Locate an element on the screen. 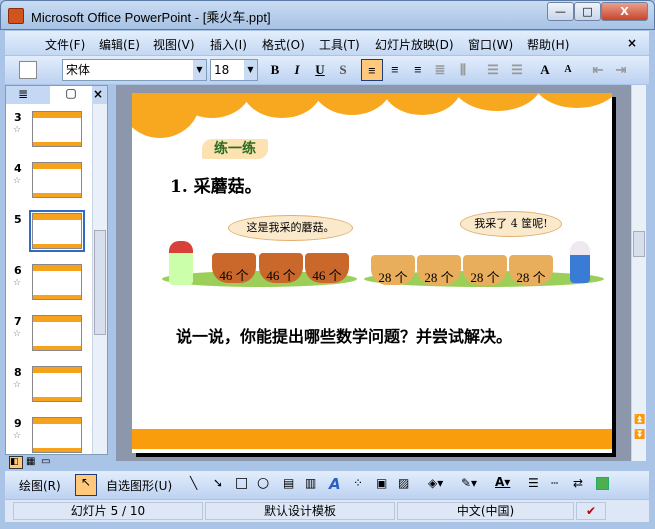 The image size is (655, 529). spellcheck-icon: ✔ is located at coordinates (591, 511).